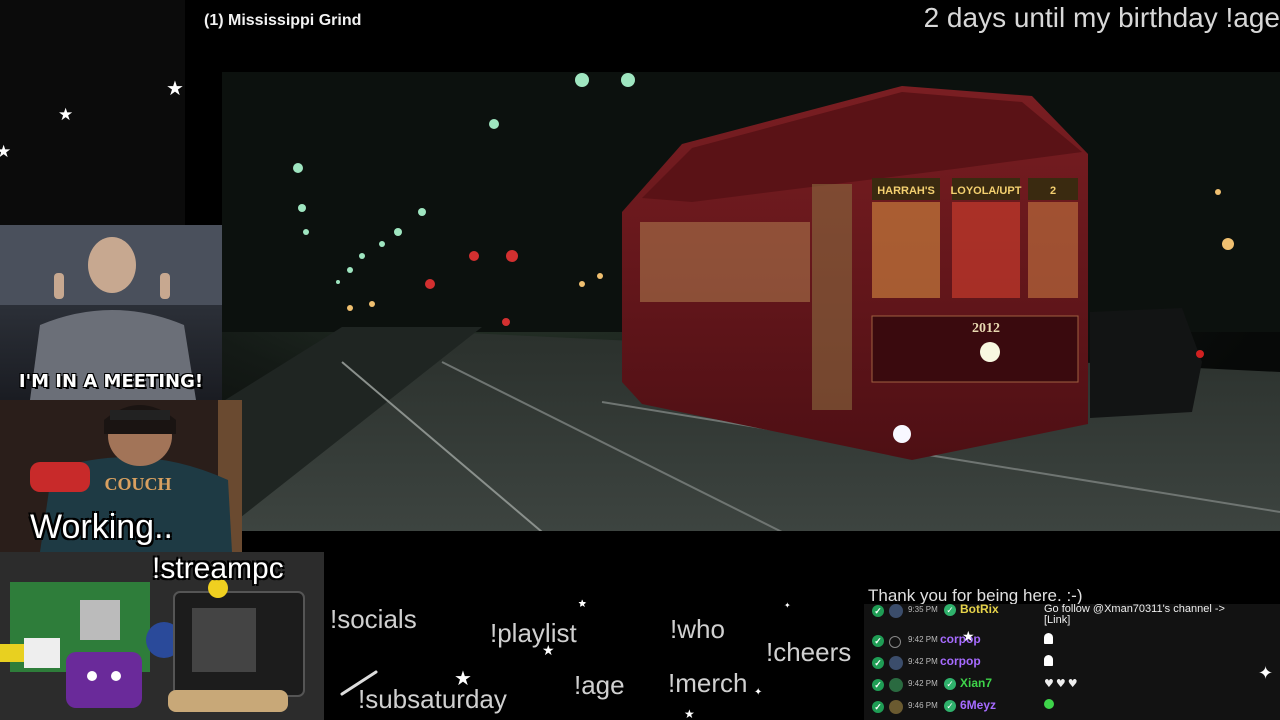  Describe the element at coordinates (1057, 620) in the screenshot. I see `chat-text-link: [Link]` at that location.